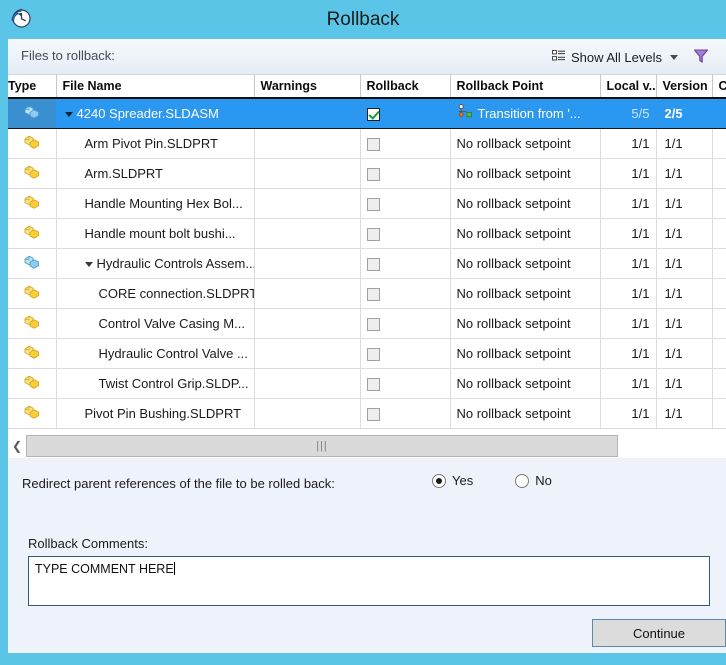 The width and height of the screenshot is (726, 665). I want to click on version-label: 2/5, so click(673, 113).